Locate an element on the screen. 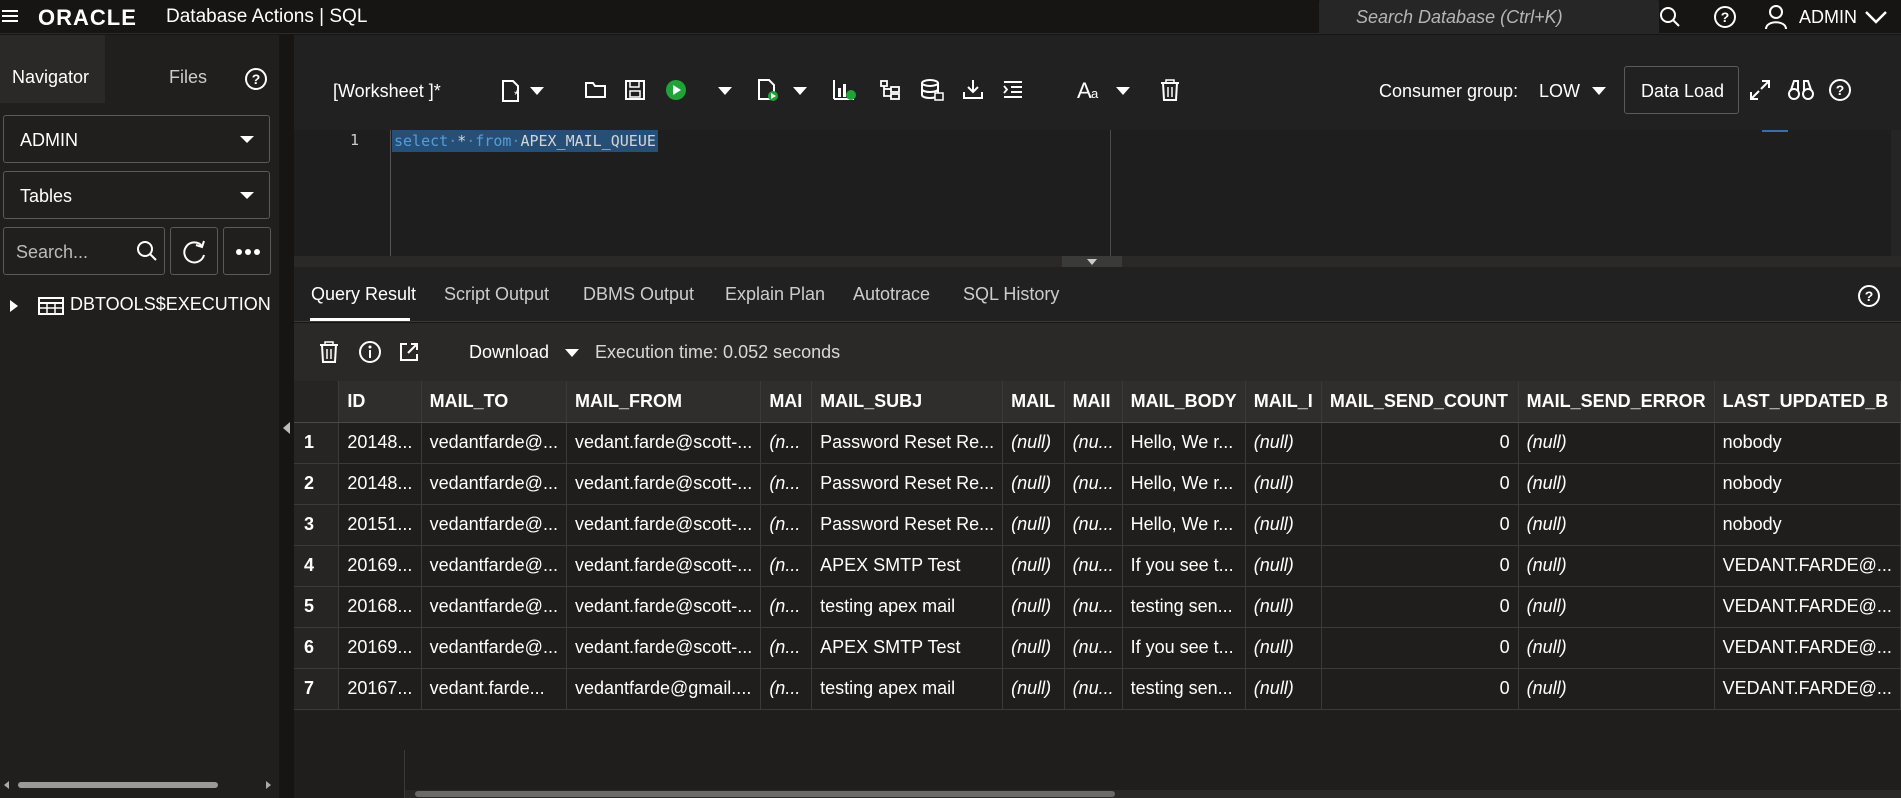 The image size is (1901, 798). grid-horizontal-scrollbar is located at coordinates (1153, 794).